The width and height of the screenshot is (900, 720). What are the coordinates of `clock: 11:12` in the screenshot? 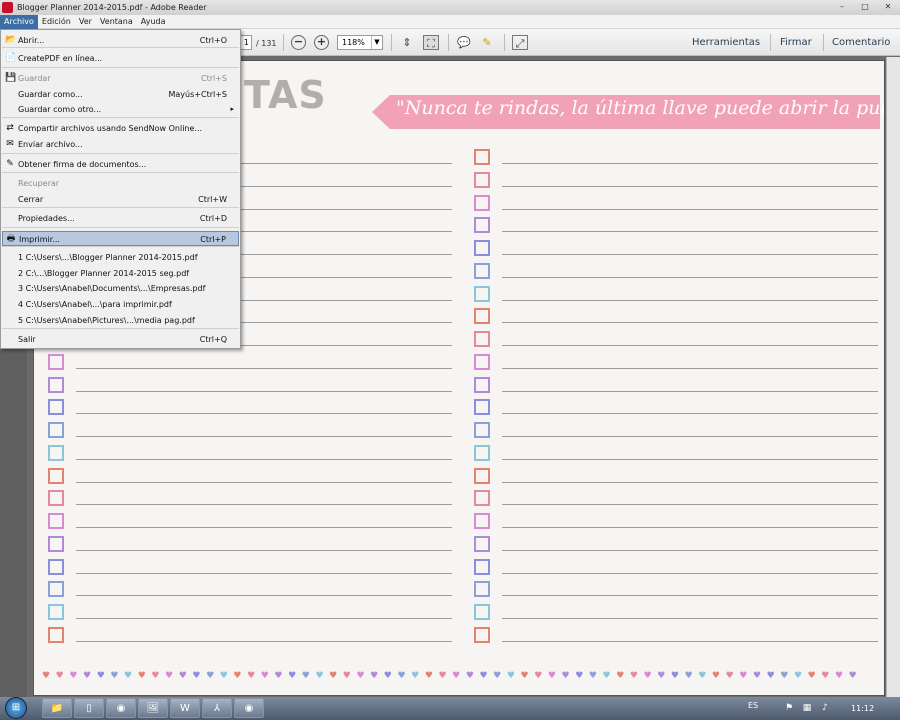 It's located at (862, 708).